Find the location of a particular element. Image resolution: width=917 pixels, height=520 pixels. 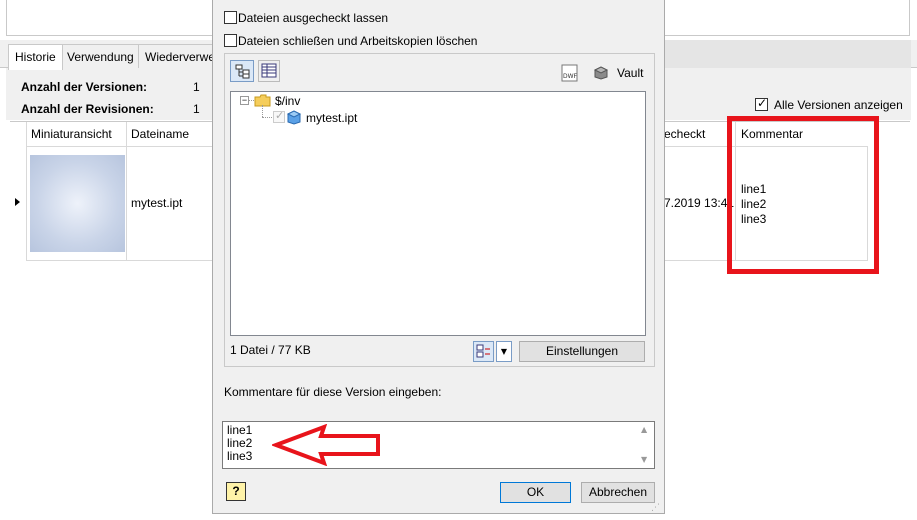

column-header-thumbnail: Miniaturansicht is located at coordinates (71, 134).